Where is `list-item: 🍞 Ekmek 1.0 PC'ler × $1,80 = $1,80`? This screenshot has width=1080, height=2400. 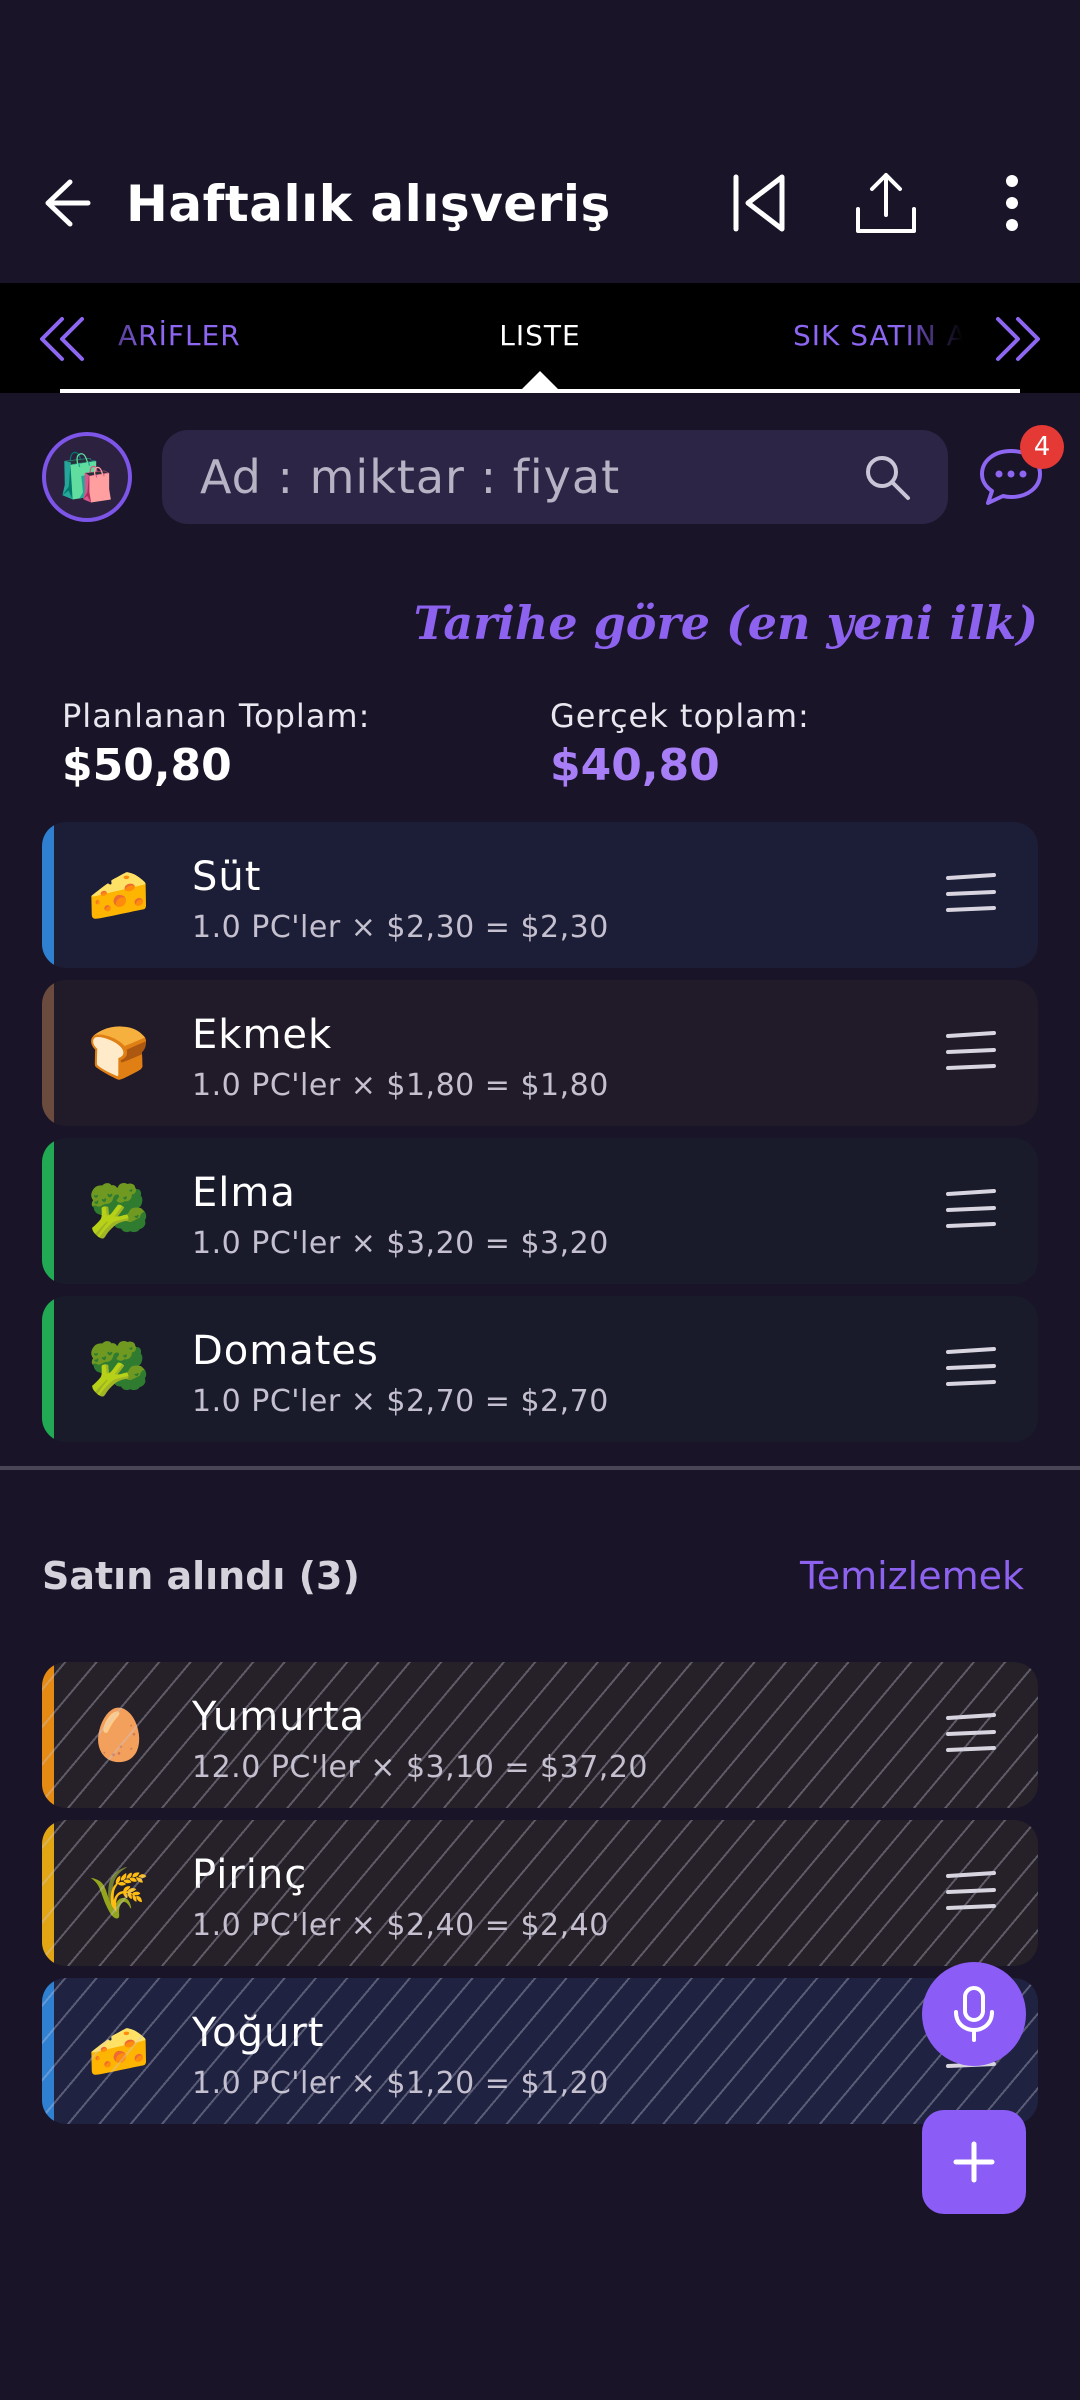
list-item: 🍞 Ekmek 1.0 PC'ler × $1,80 = $1,80 is located at coordinates (540, 1053).